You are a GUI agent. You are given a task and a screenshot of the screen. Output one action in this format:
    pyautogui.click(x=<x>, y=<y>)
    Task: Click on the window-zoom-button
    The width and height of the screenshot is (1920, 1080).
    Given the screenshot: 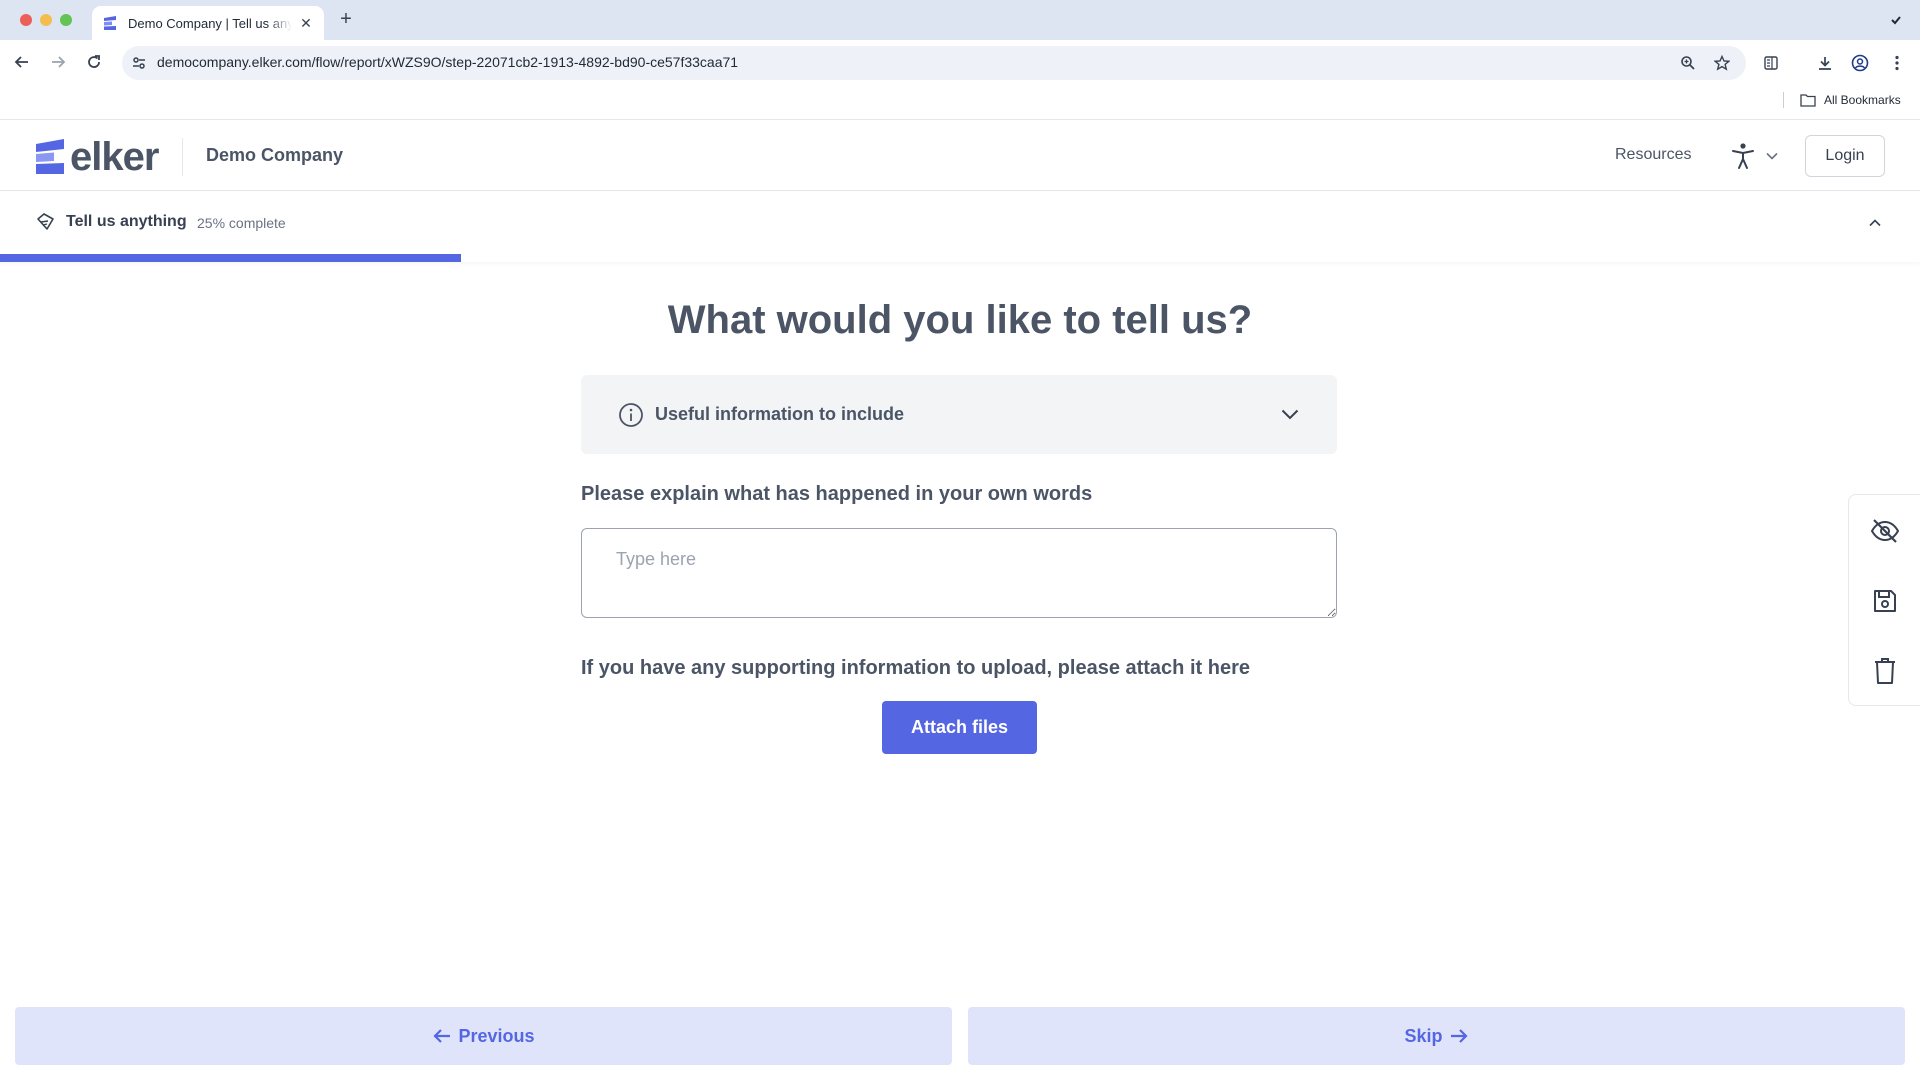 What is the action you would take?
    pyautogui.click(x=66, y=20)
    